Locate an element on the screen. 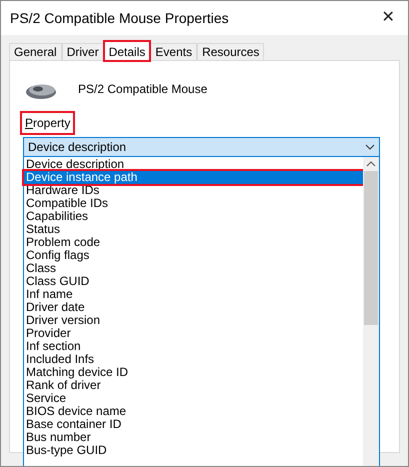 This screenshot has width=409, height=467. list-option: Matching device ID is located at coordinates (193, 372).